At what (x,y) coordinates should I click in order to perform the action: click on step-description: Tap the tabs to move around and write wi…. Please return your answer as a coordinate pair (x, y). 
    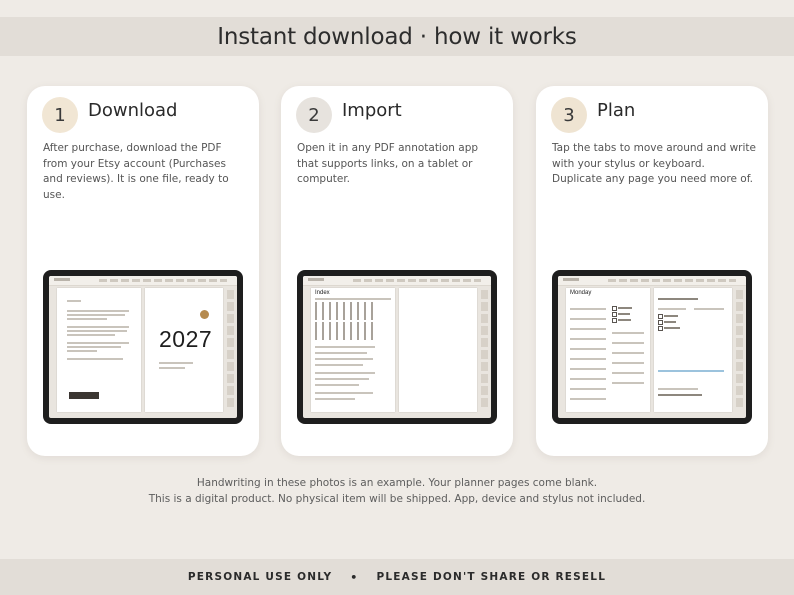
    Looking at the image, I should click on (654, 163).